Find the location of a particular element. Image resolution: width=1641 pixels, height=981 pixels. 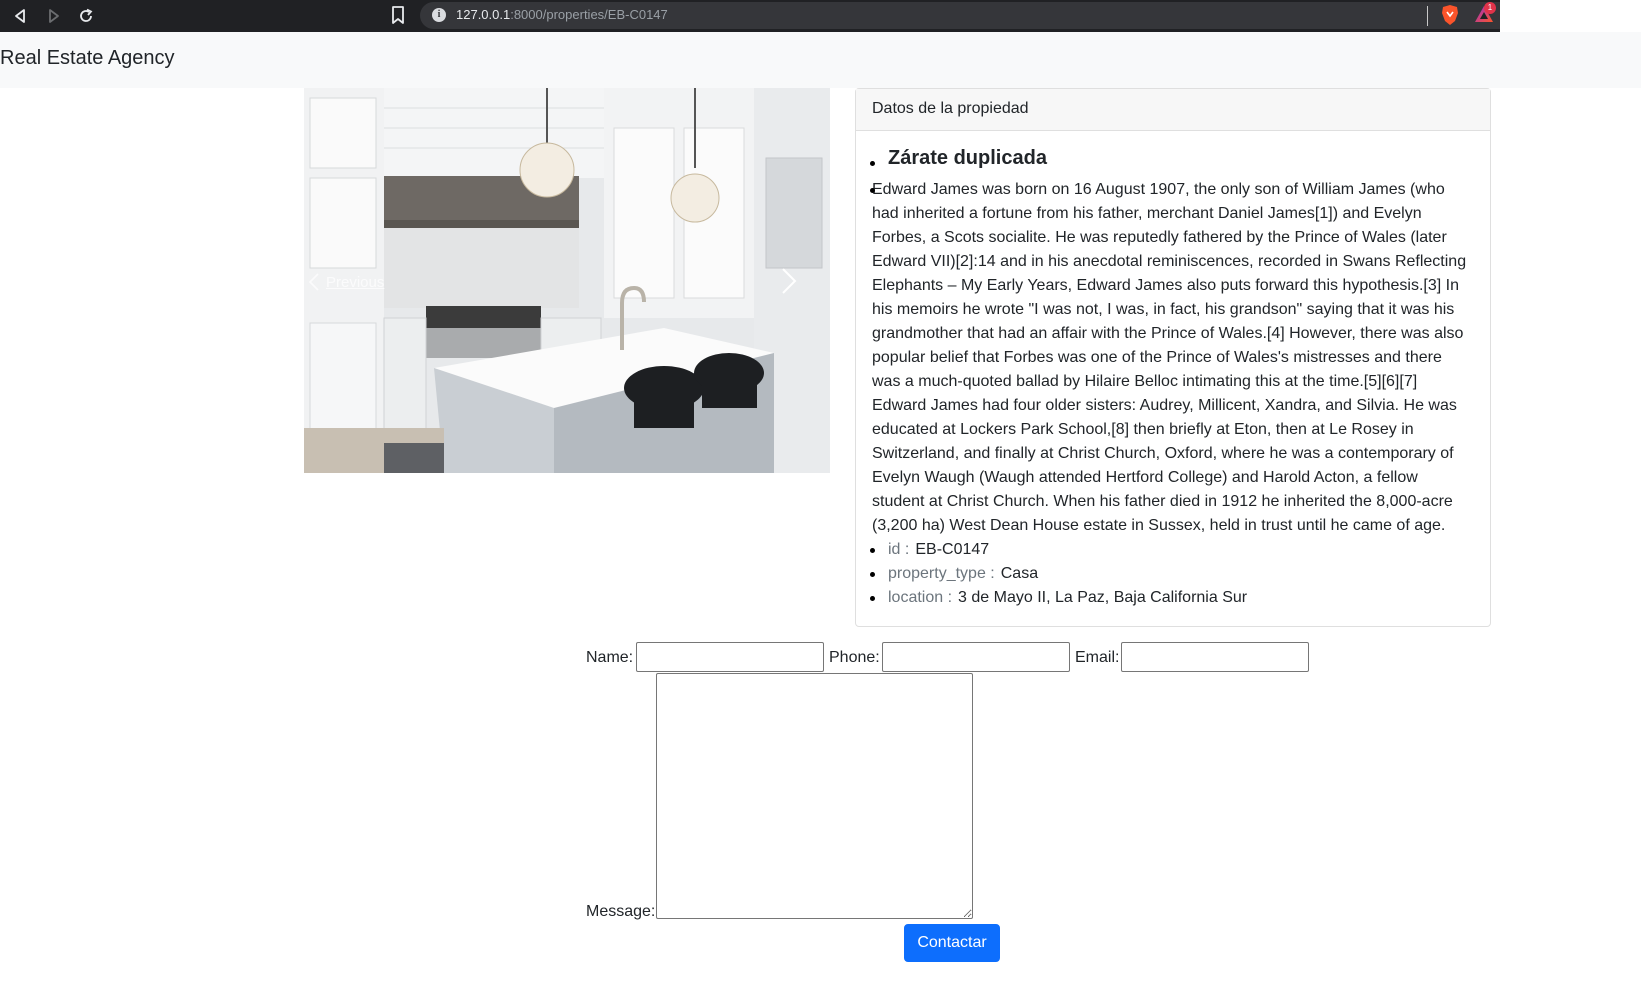

rewards-badge: 1 is located at coordinates (1490, 8).